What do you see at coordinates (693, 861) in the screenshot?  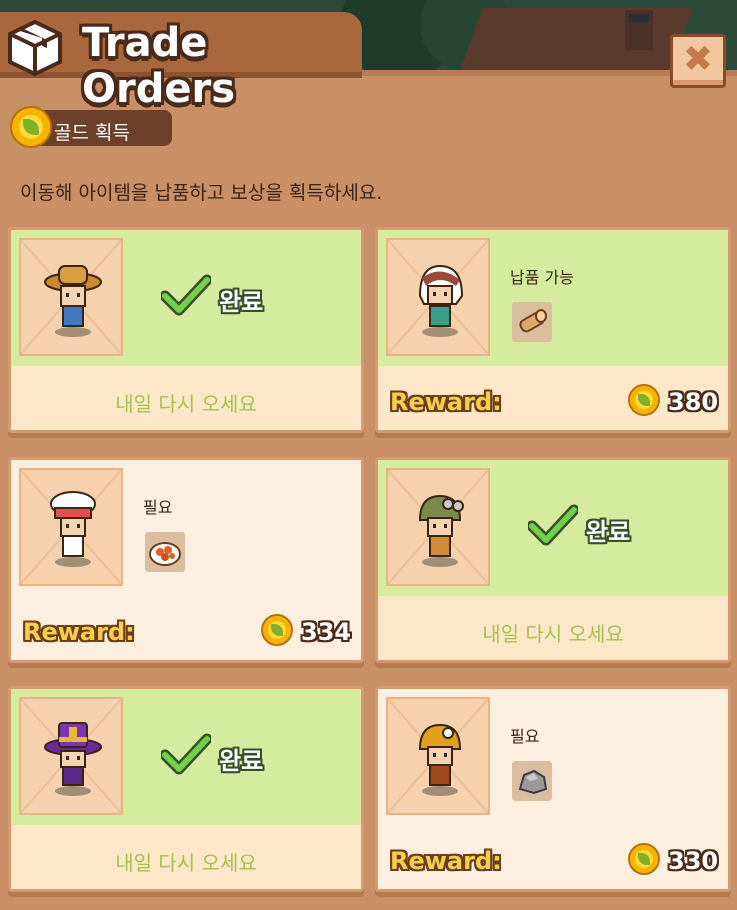 I see `reward-amount: 330` at bounding box center [693, 861].